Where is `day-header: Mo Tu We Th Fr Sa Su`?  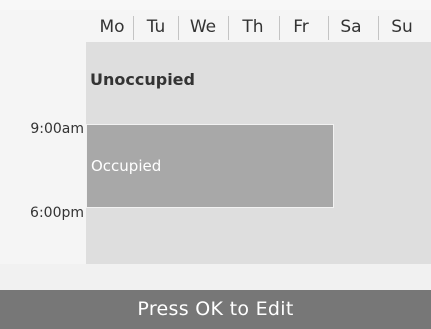
day-header: Mo Tu We Th Fr Sa Su is located at coordinates (259, 27).